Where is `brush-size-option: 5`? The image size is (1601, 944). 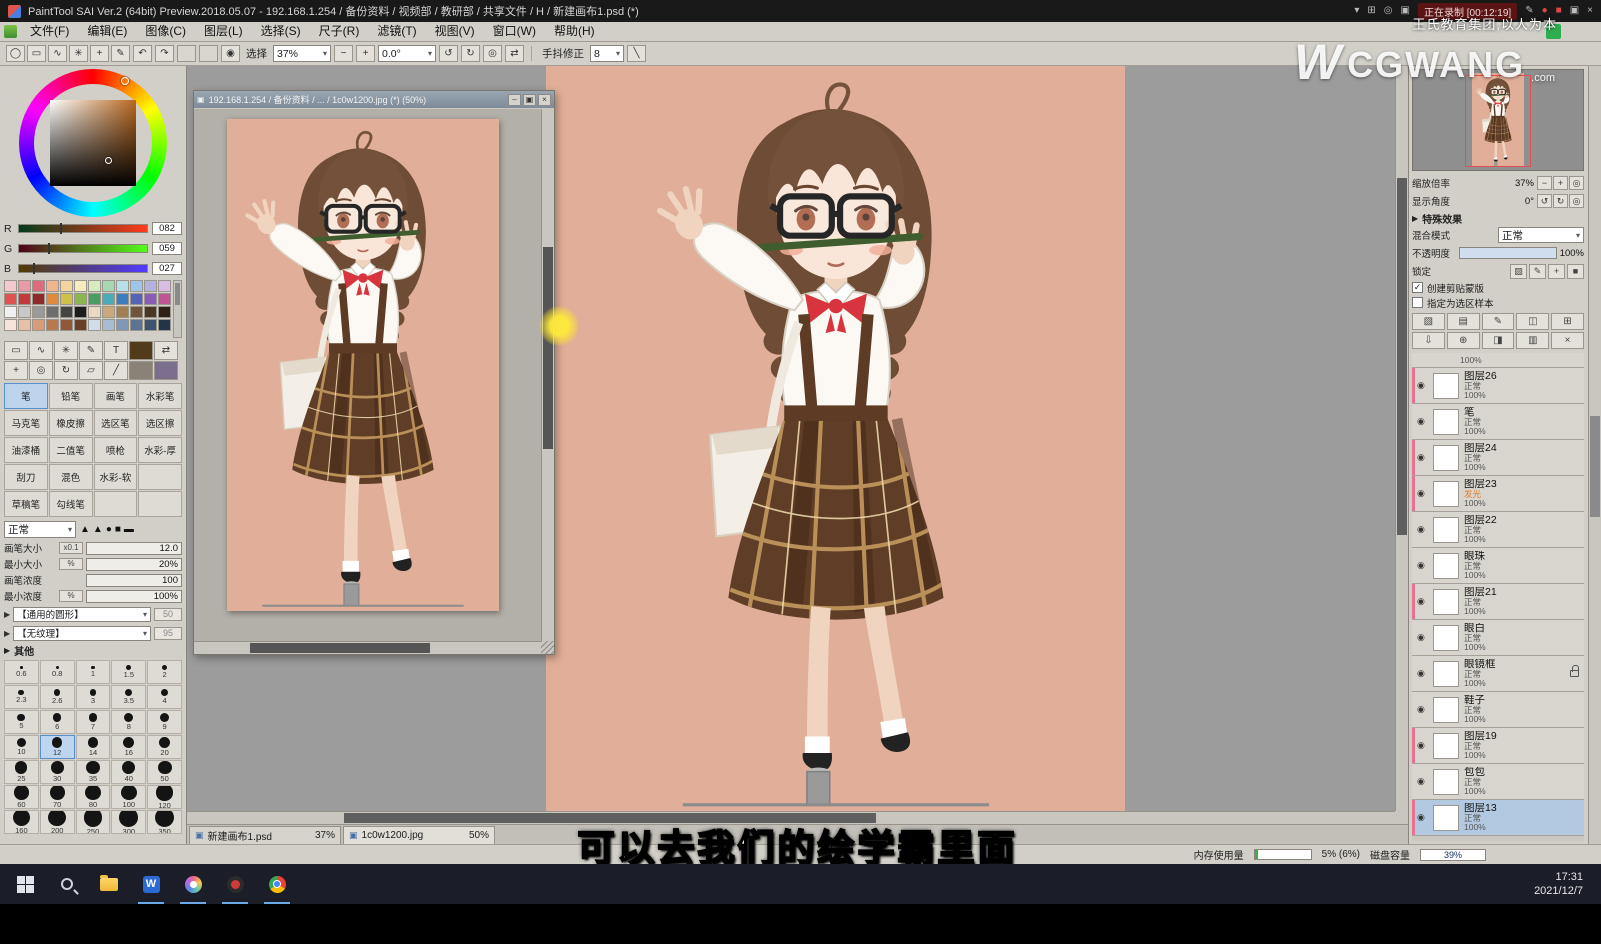
brush-size-option: 5 is located at coordinates (21, 722).